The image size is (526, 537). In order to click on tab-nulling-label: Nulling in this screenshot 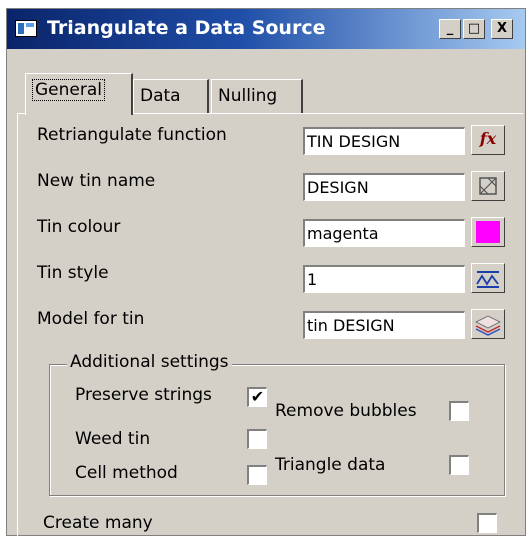, I will do `click(248, 96)`.